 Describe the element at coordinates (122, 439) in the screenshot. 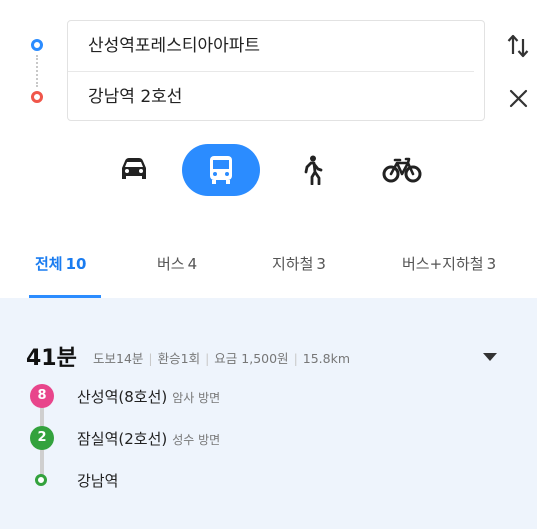

I see `station-name: 잠실역(2호선)` at that location.